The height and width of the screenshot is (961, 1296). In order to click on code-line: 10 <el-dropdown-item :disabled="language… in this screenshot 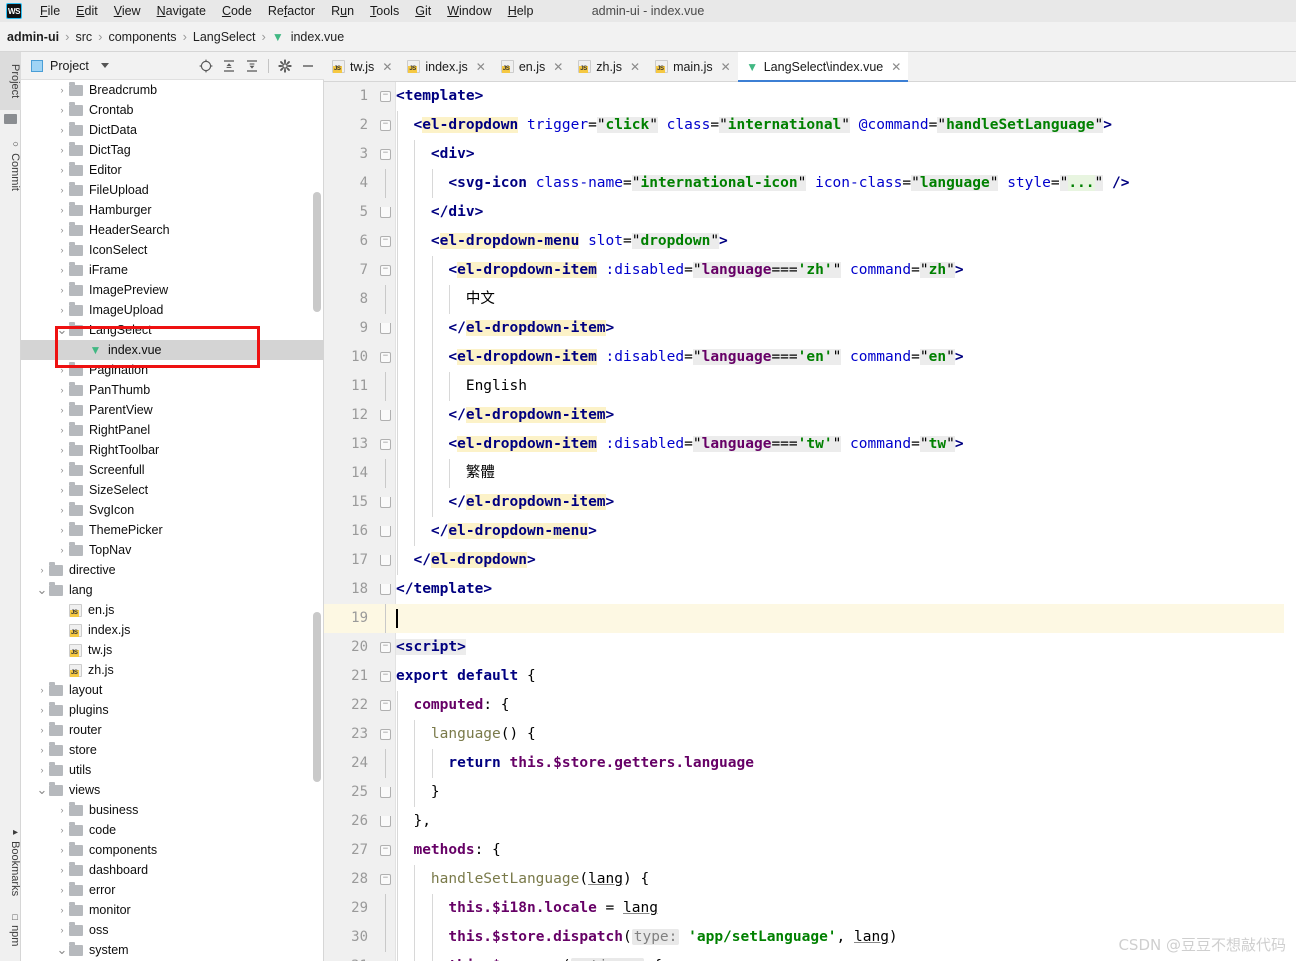, I will do `click(810, 357)`.